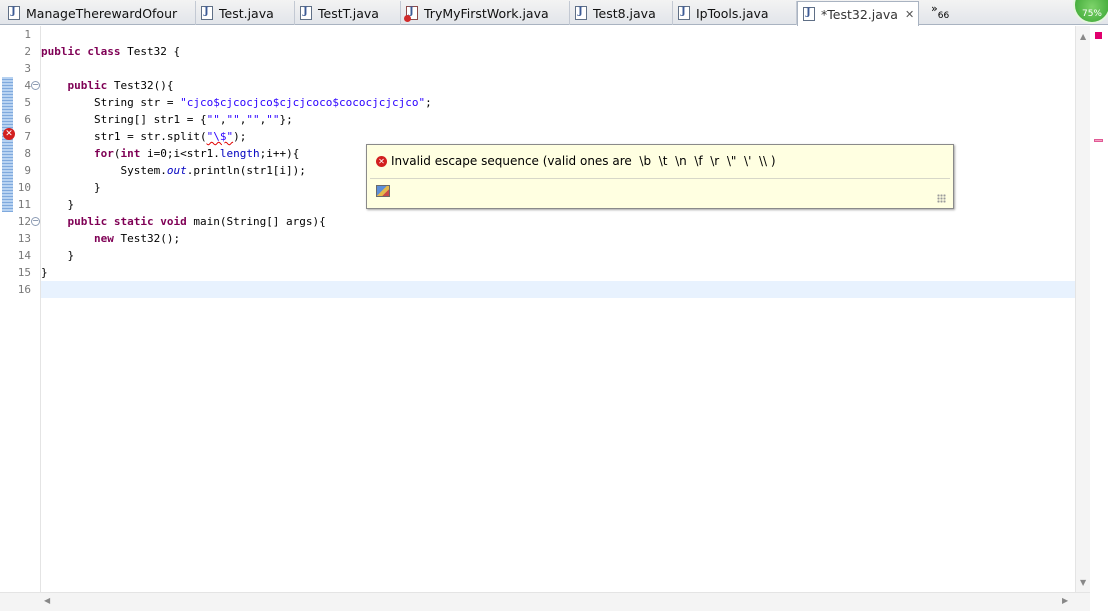 The width and height of the screenshot is (1108, 611). Describe the element at coordinates (27, 34) in the screenshot. I see `line-number: 1` at that location.